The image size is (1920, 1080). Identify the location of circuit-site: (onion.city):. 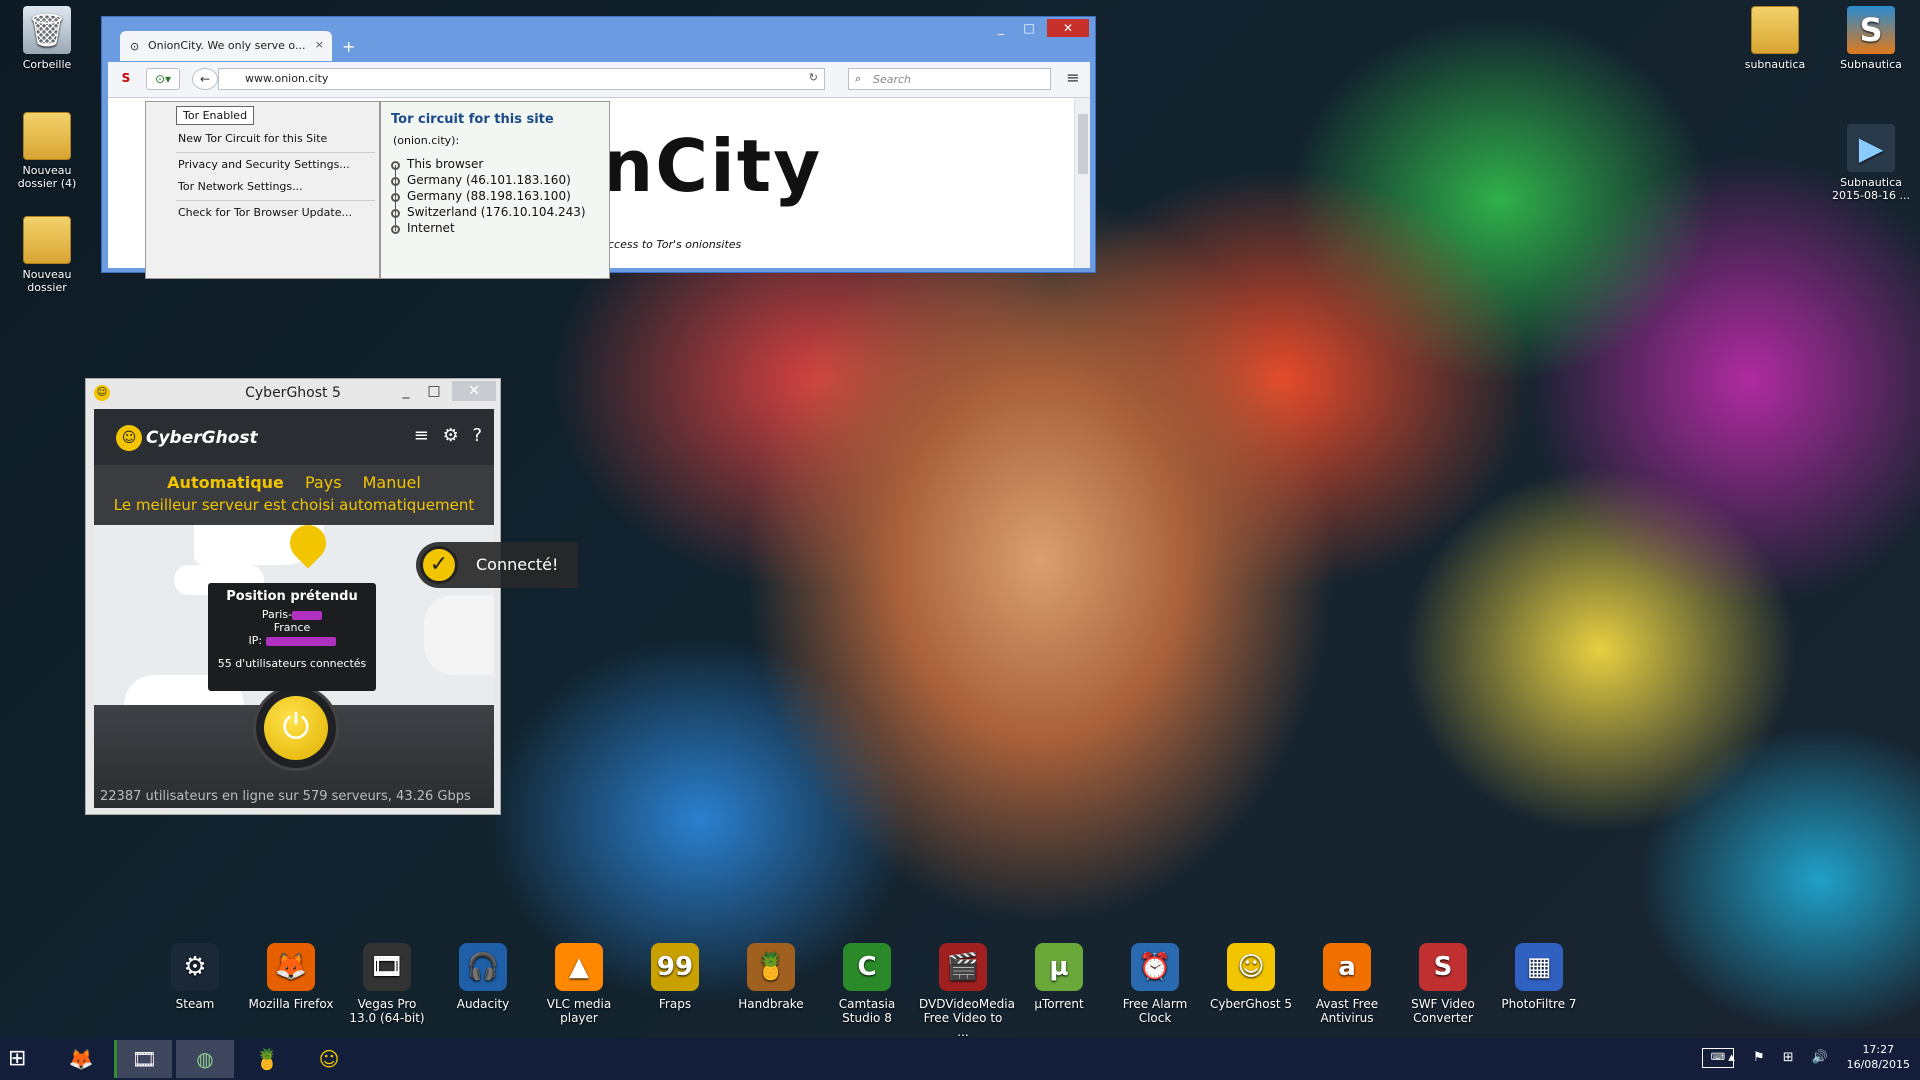
(426, 140).